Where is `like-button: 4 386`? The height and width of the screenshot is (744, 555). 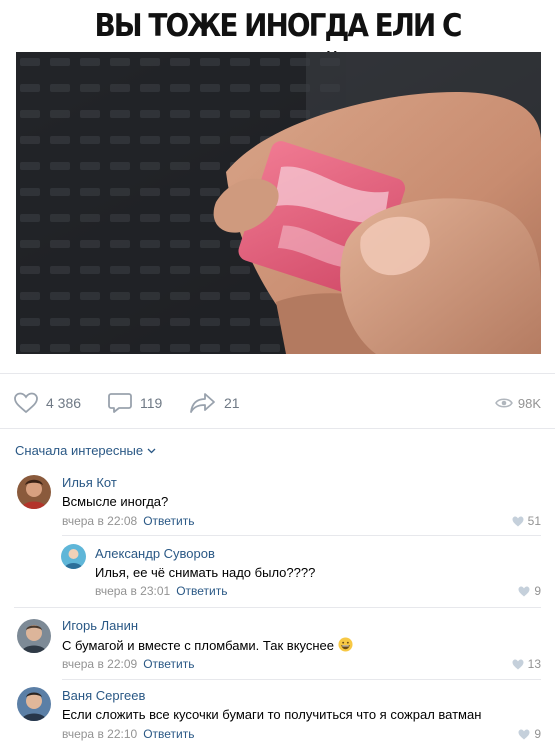
like-button: 4 386 is located at coordinates (47, 403).